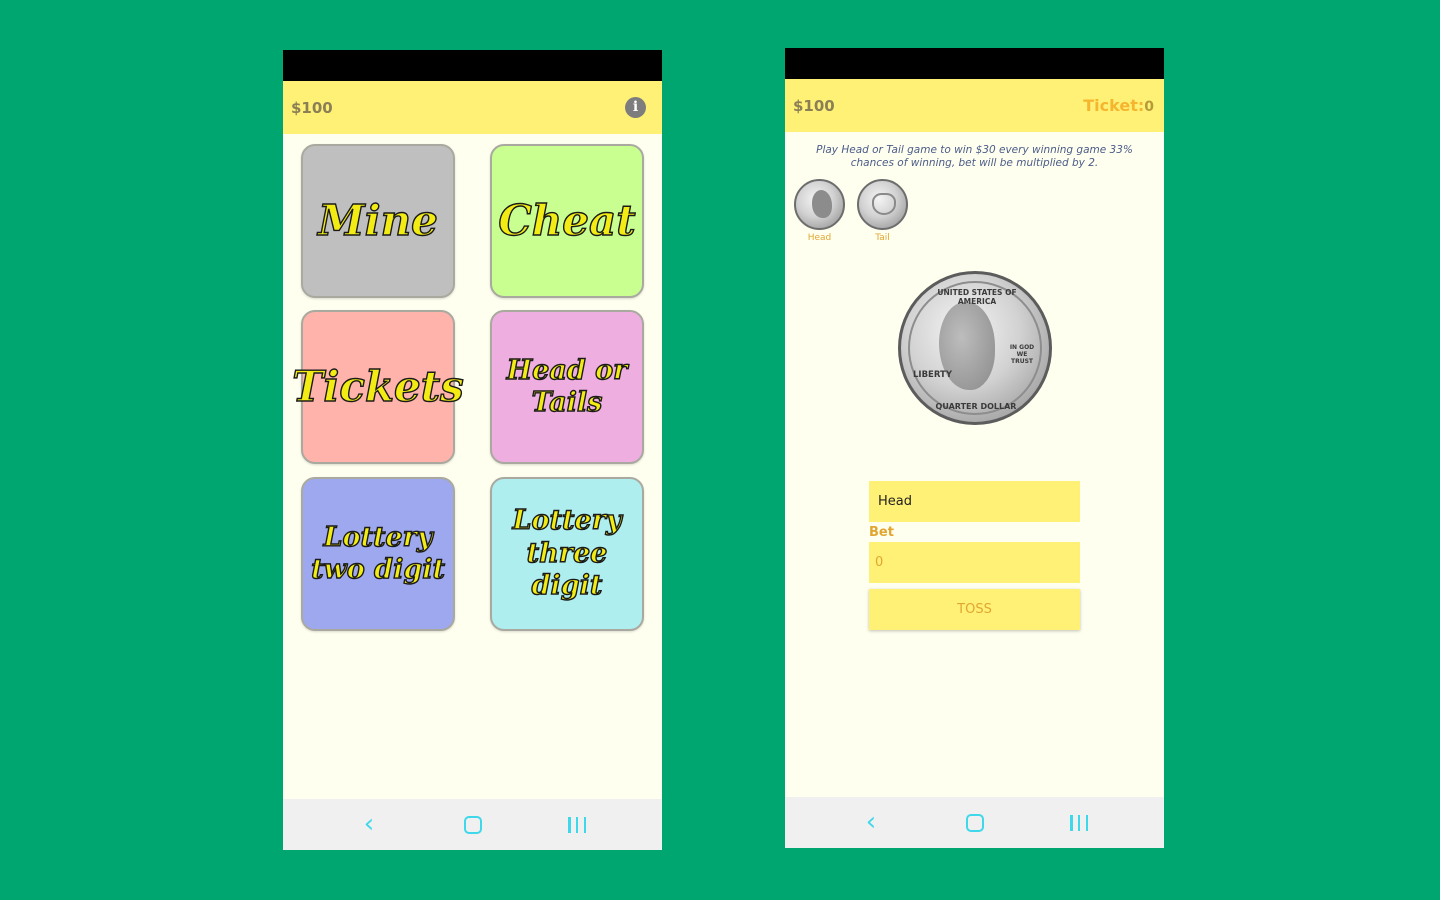 The height and width of the screenshot is (900, 1440). What do you see at coordinates (881, 532) in the screenshot?
I see `bet-label: Bet` at bounding box center [881, 532].